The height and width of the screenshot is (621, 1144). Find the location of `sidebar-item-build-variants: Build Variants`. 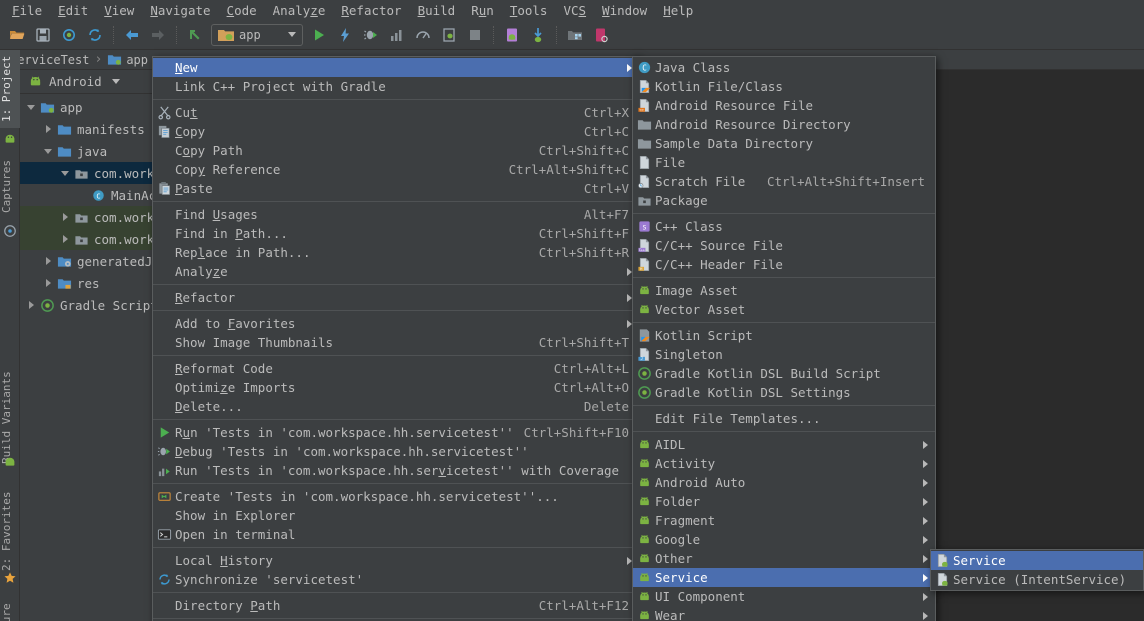

sidebar-item-build-variants: Build Variants is located at coordinates (10, 418).